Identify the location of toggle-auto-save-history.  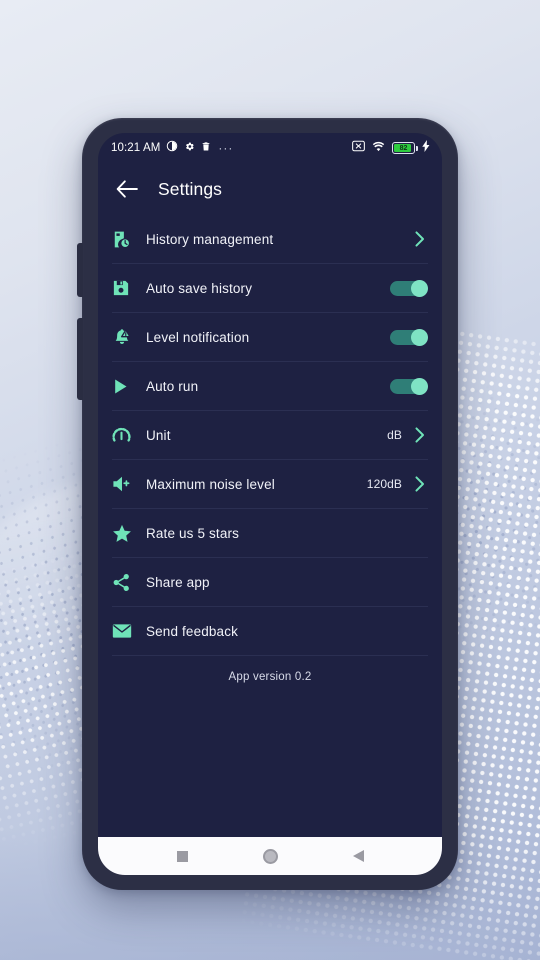
(409, 288).